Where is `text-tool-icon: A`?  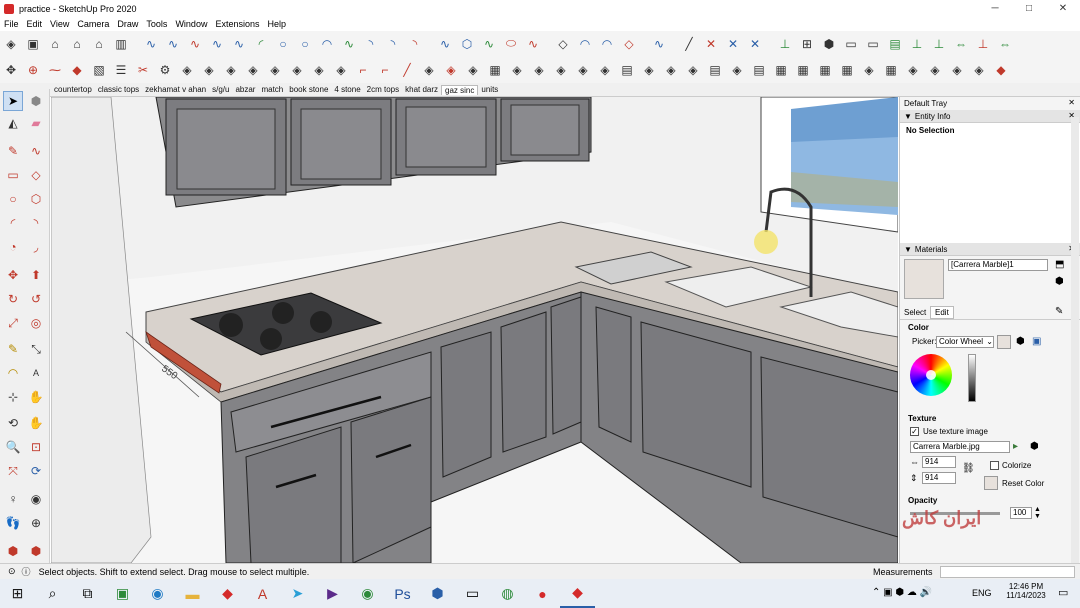
text-tool-icon: A is located at coordinates (36, 373).